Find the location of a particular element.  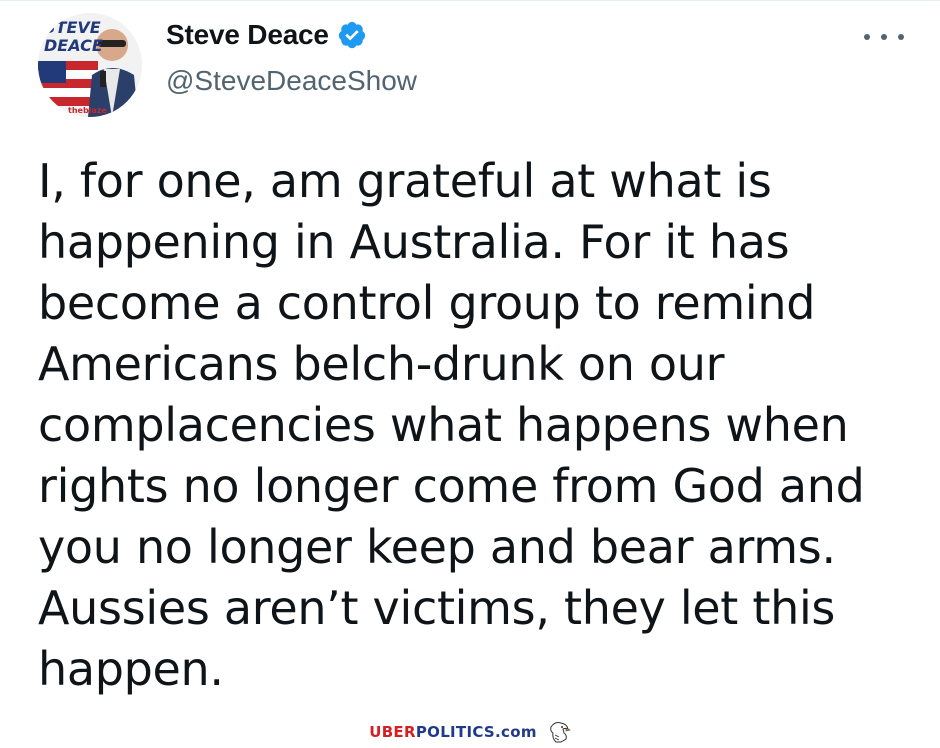

more-options-icon is located at coordinates (884, 37).